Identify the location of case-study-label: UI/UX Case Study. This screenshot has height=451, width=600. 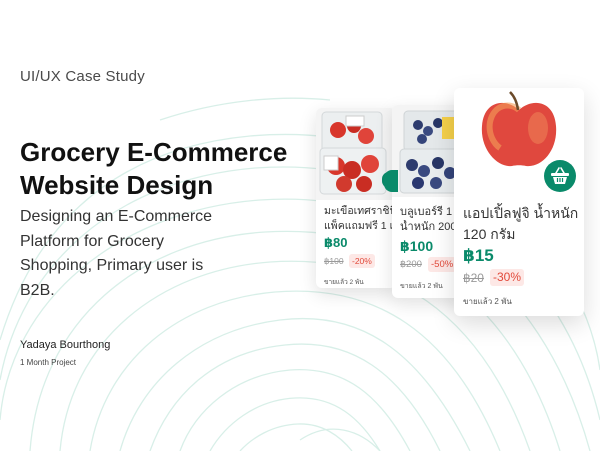
(82, 76).